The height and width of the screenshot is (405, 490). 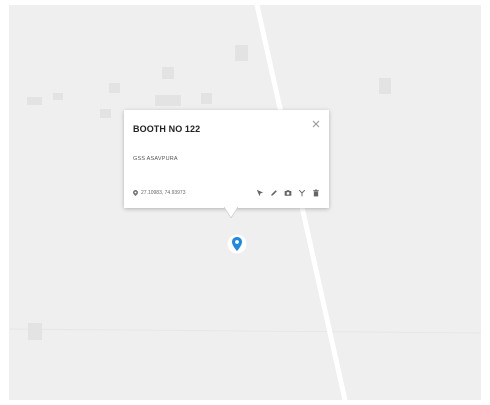 I want to click on directions-icon, so click(x=260, y=193).